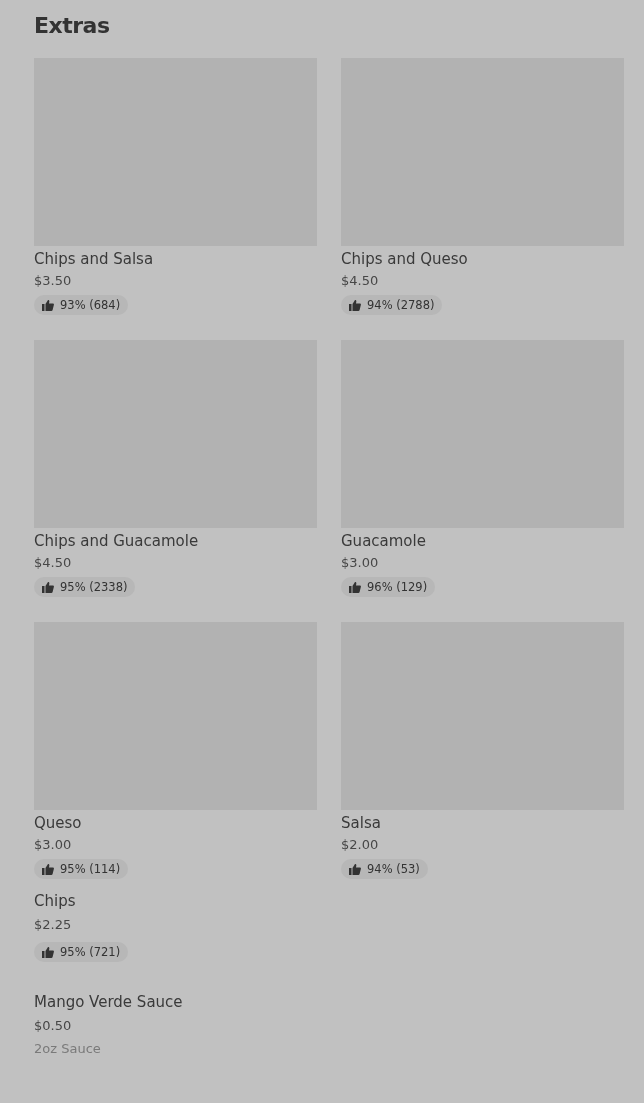  What do you see at coordinates (361, 823) in the screenshot?
I see `item-name: Salsa` at bounding box center [361, 823].